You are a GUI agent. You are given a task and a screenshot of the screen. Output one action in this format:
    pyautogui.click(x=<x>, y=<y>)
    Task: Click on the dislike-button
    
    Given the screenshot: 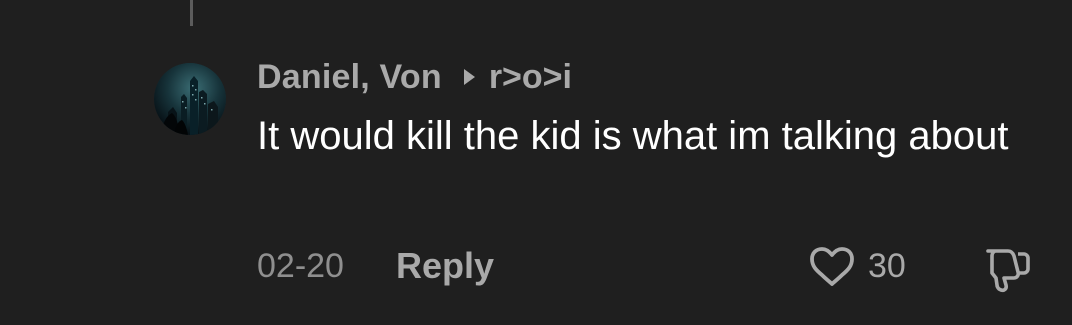 What is the action you would take?
    pyautogui.click(x=1003, y=268)
    